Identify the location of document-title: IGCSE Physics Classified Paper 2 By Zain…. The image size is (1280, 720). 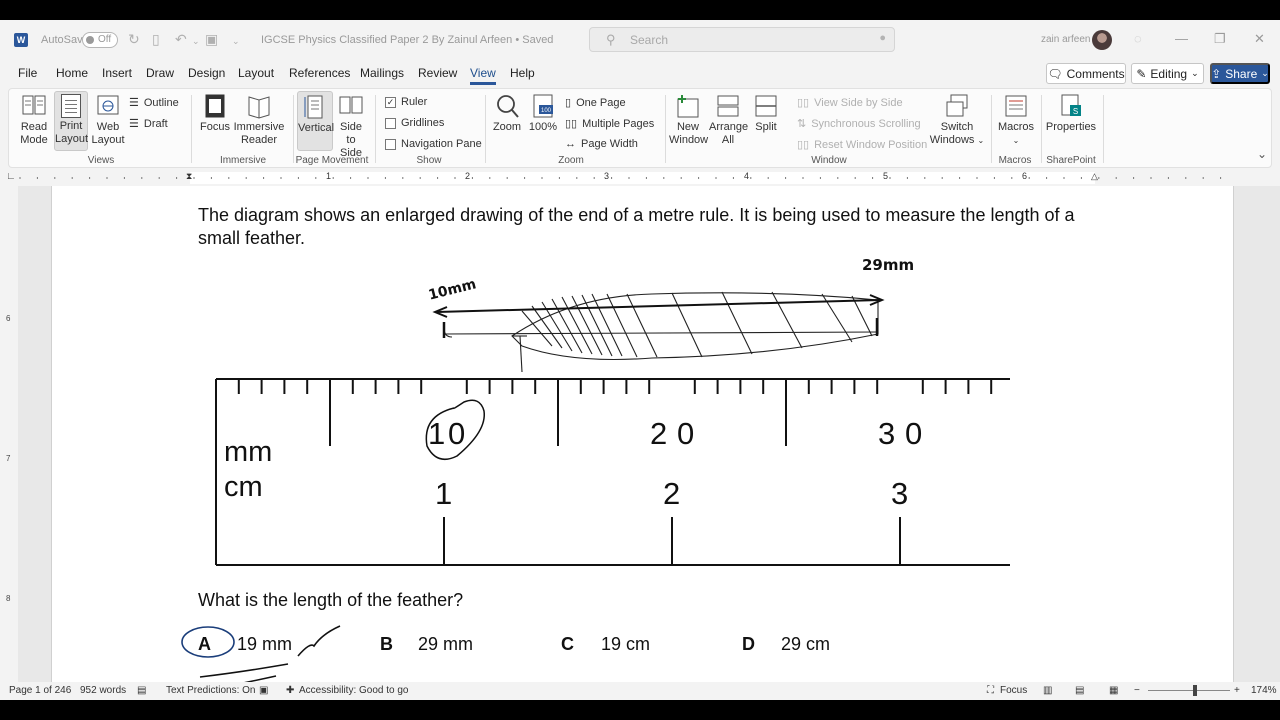
(407, 40).